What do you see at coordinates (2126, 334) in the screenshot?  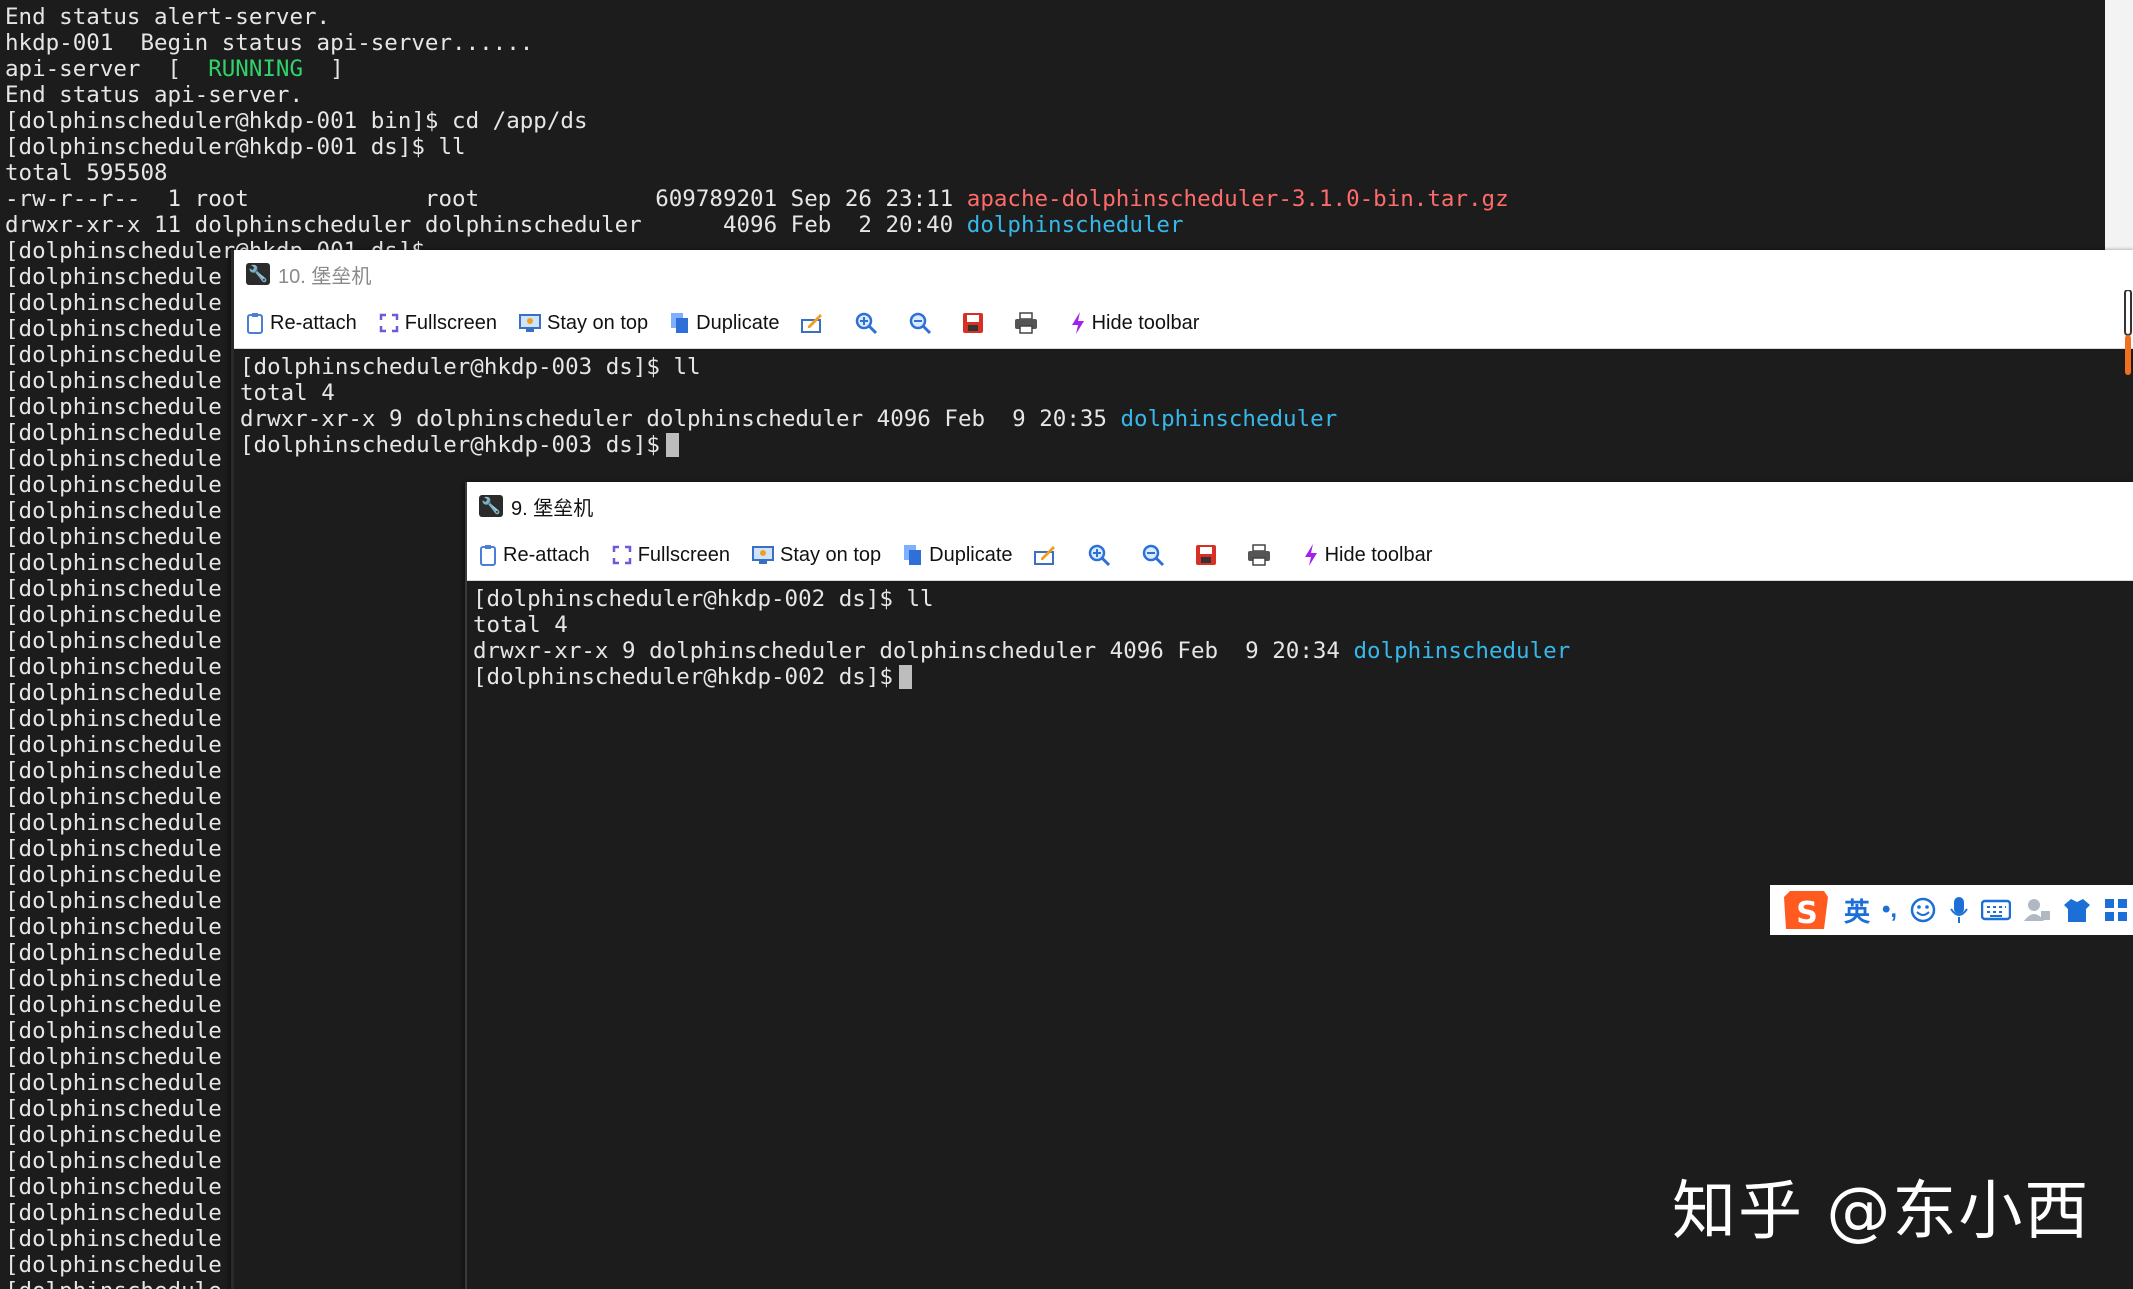 I see `window-scrollbar` at bounding box center [2126, 334].